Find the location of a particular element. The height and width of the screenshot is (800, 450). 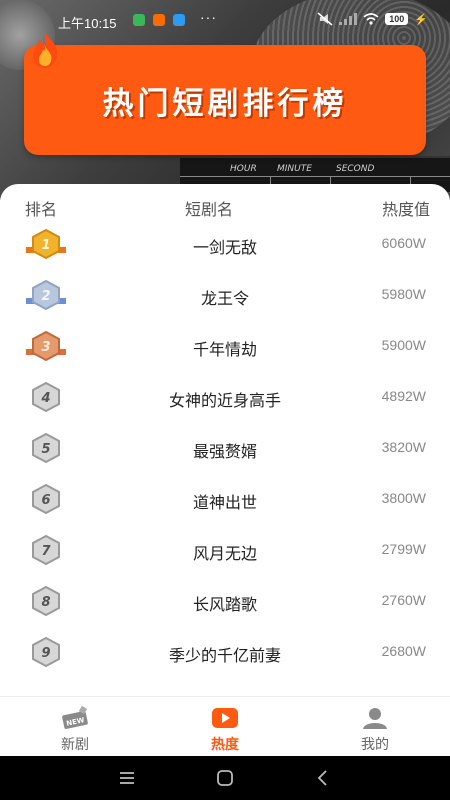

drama-name: 一剑无敌 is located at coordinates (224, 247).